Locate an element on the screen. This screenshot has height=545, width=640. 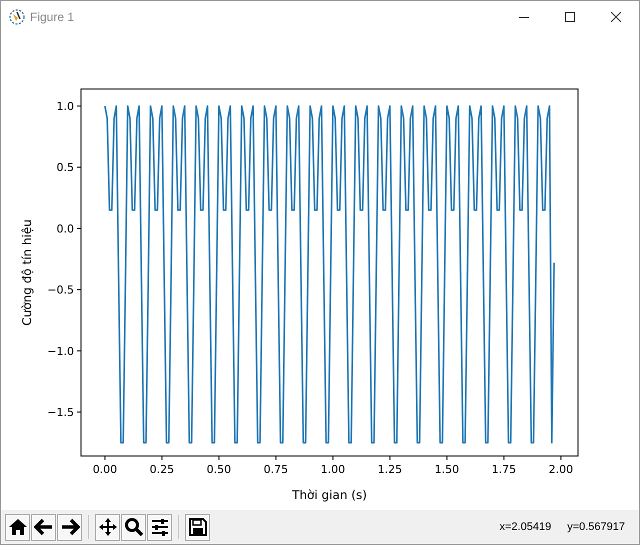
y-tick-label: 1.0 is located at coordinates (65, 107).